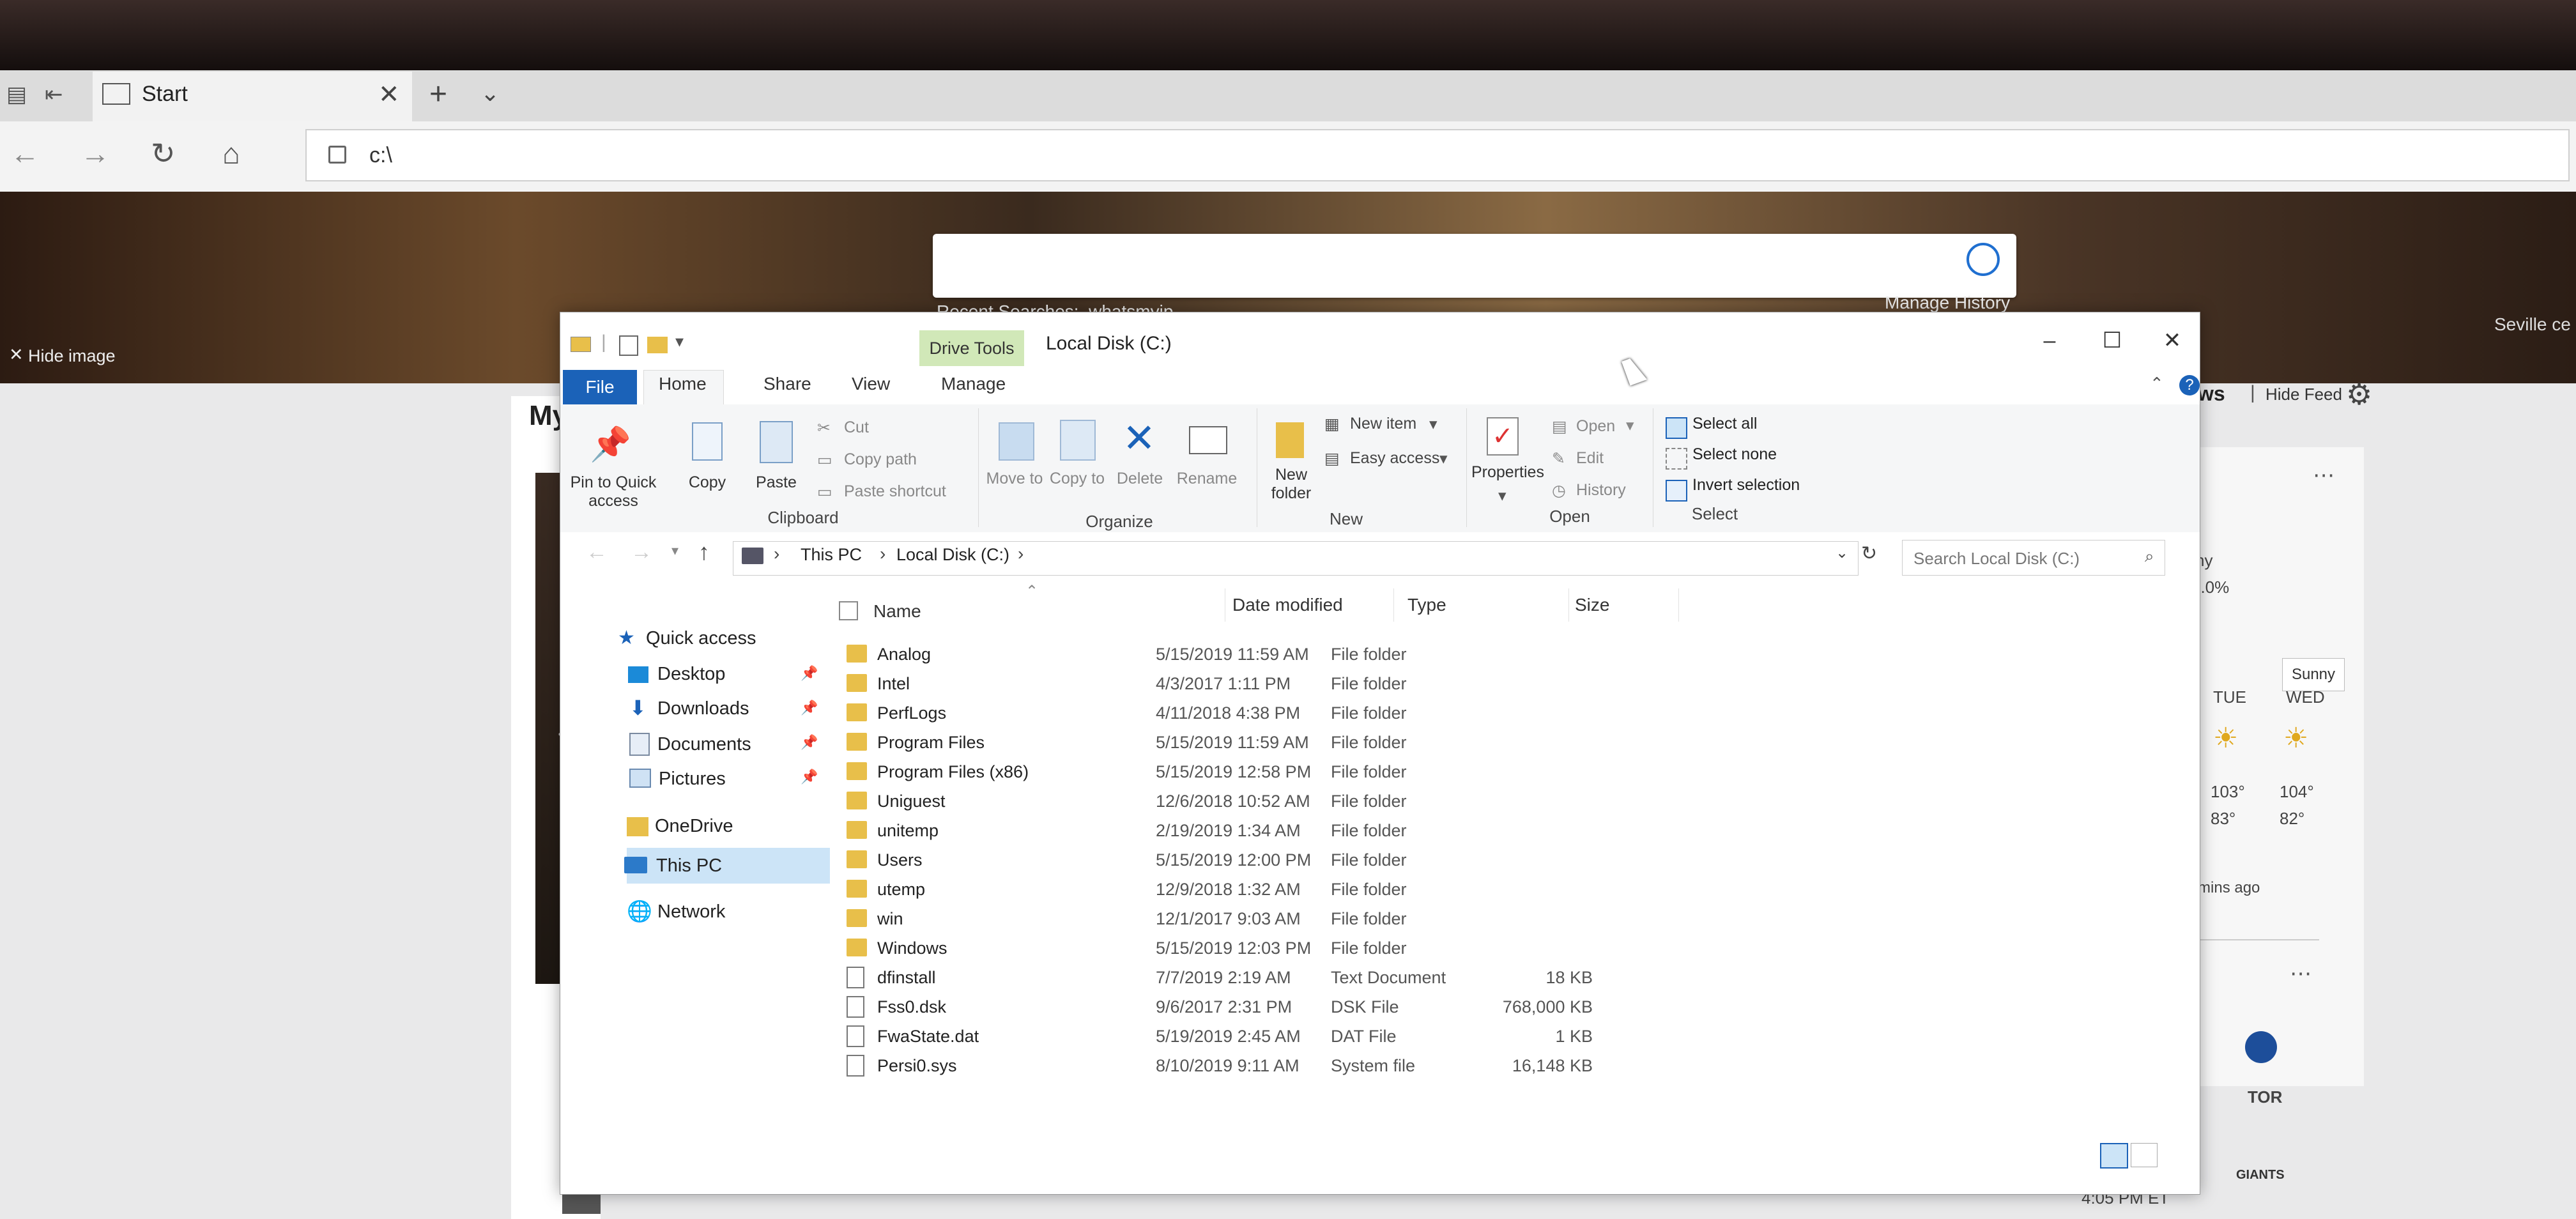 This screenshot has width=2576, height=1219. Describe the element at coordinates (911, 801) in the screenshot. I see `file-name: Uniguest` at that location.